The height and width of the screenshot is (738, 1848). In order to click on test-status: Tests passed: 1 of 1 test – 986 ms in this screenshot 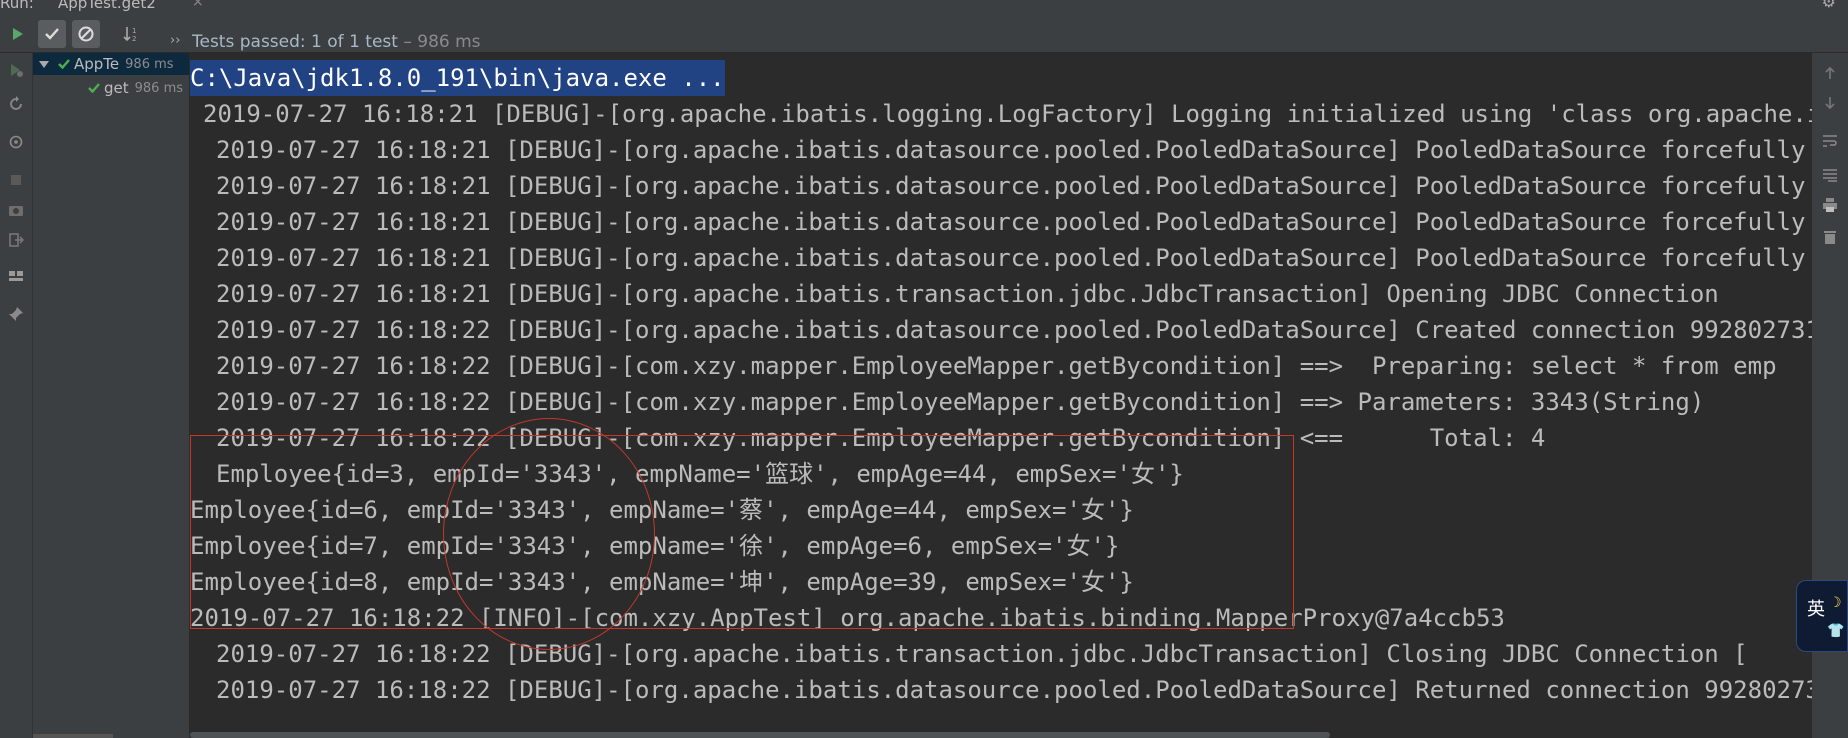, I will do `click(336, 42)`.